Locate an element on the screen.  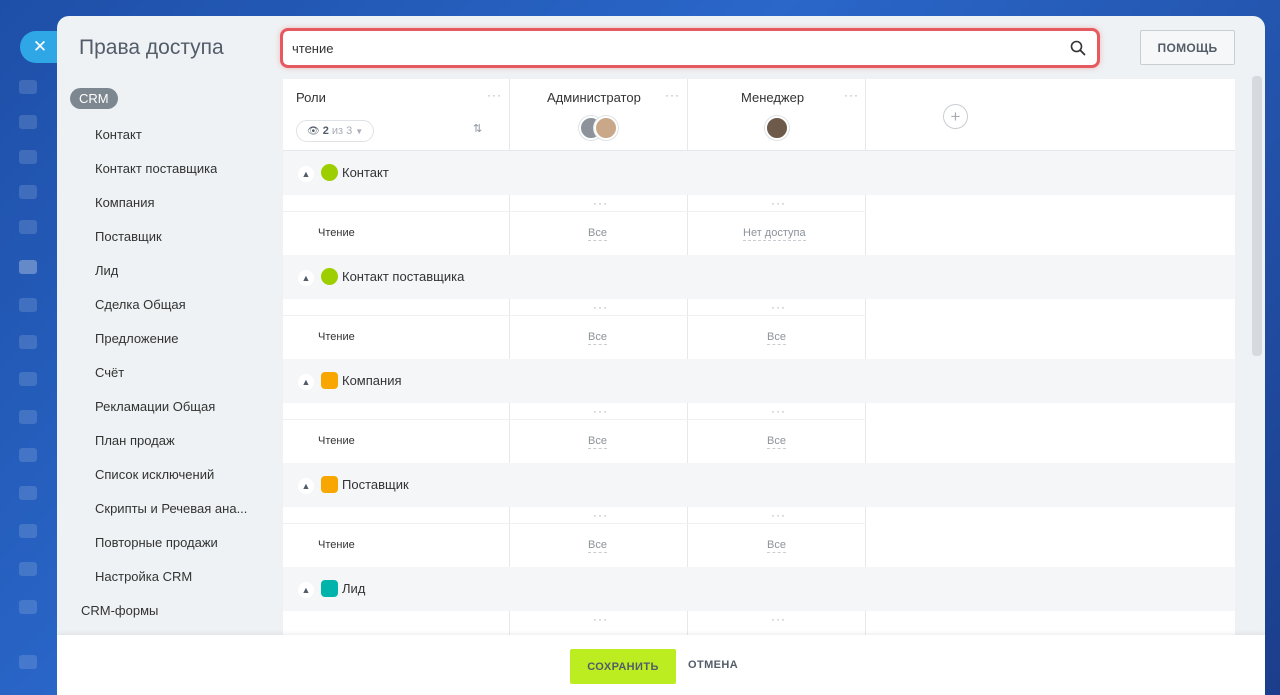
sidebar-item-crm-settings: Настройка CRM is located at coordinates (143, 576).